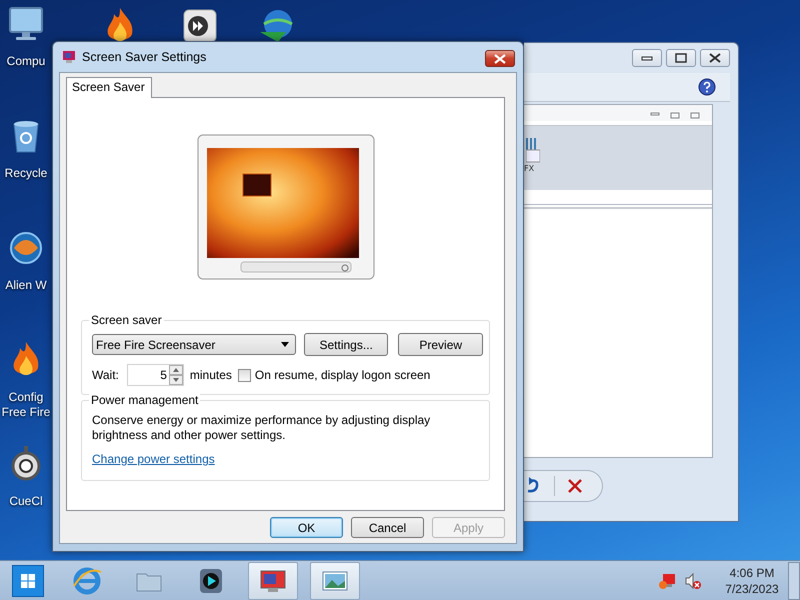 Image resolution: width=800 pixels, height=600 pixels. I want to click on start-button, so click(28, 581).